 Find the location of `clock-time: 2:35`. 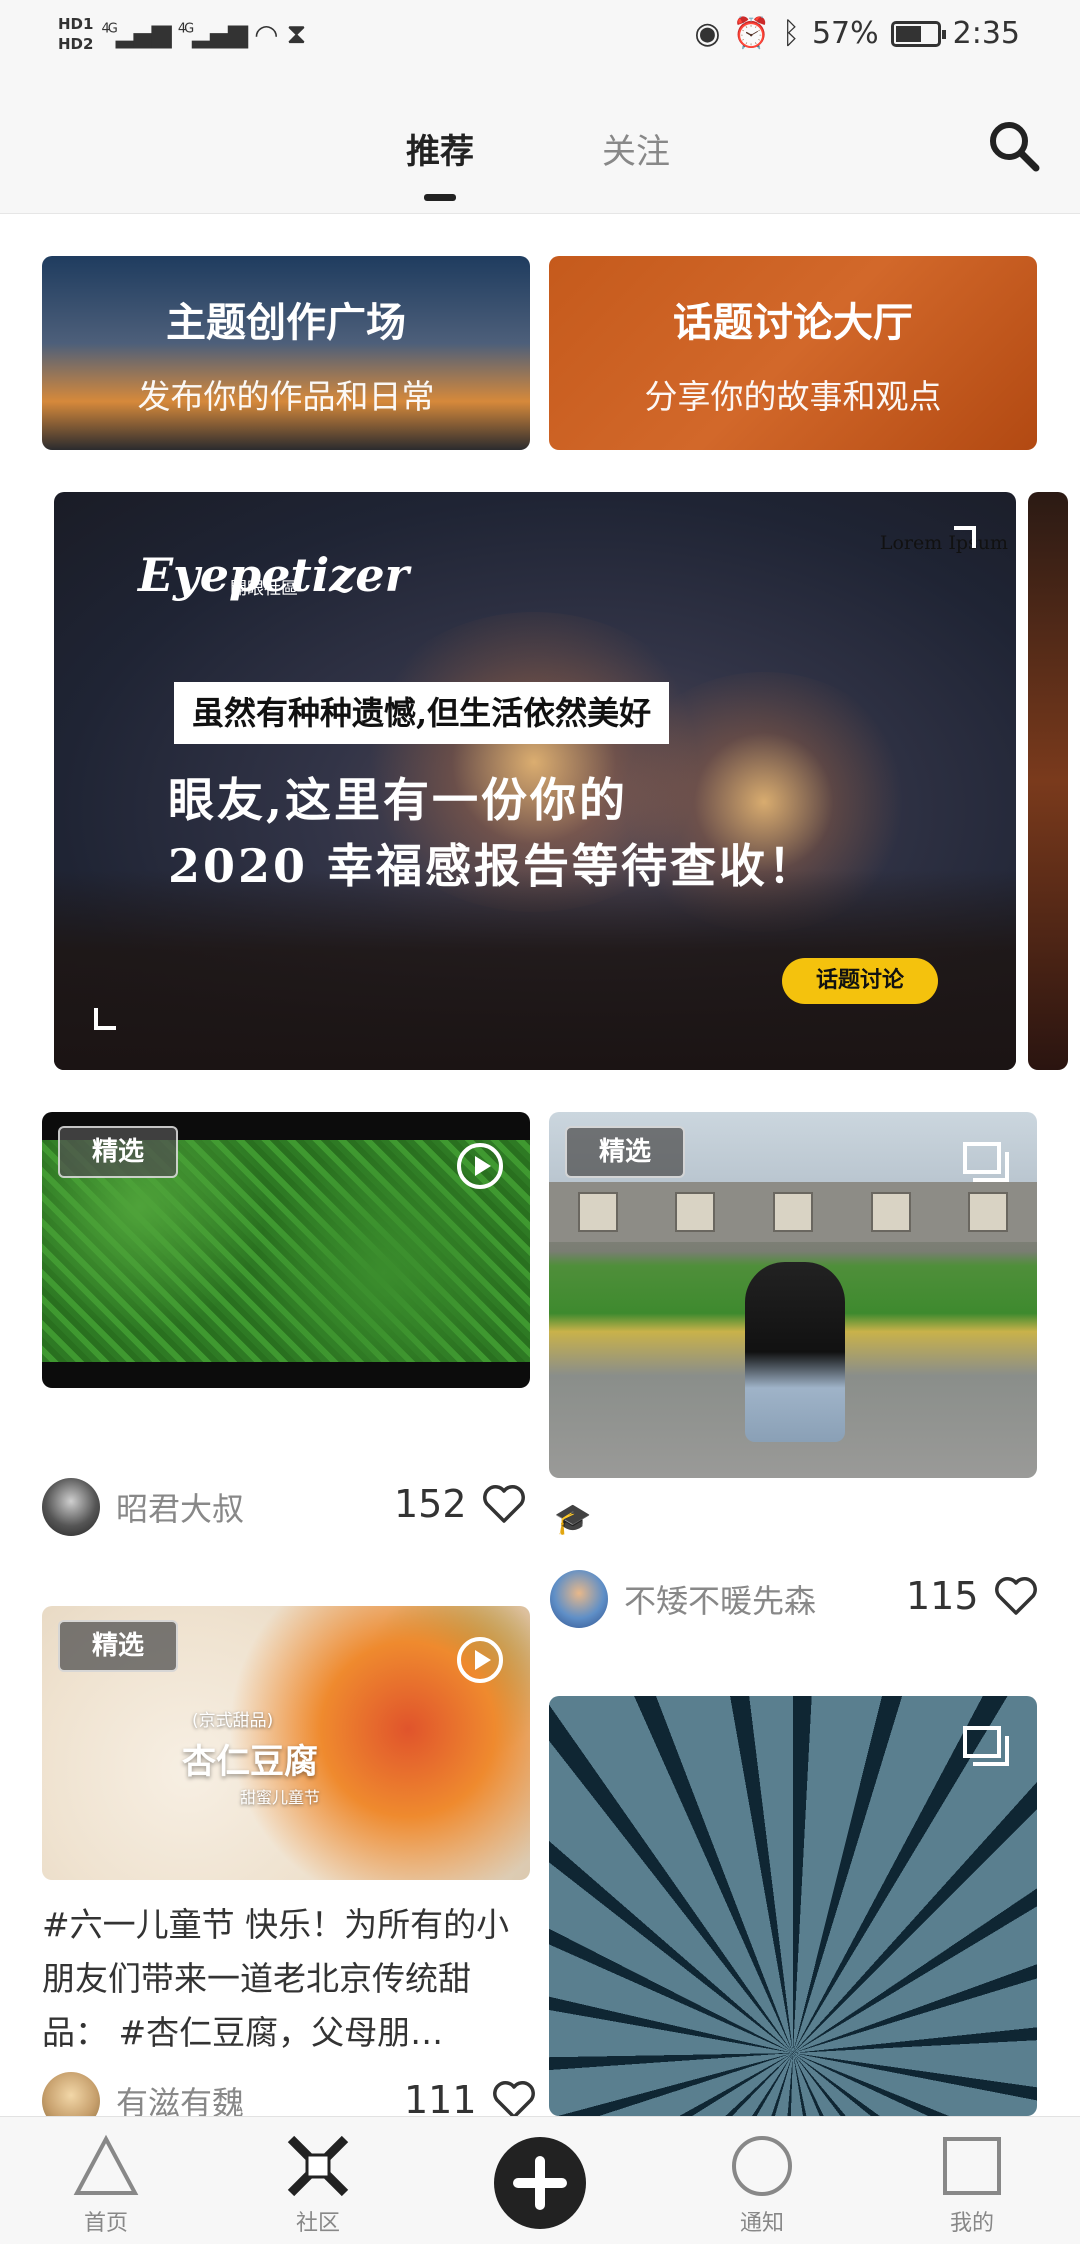

clock-time: 2:35 is located at coordinates (986, 33).